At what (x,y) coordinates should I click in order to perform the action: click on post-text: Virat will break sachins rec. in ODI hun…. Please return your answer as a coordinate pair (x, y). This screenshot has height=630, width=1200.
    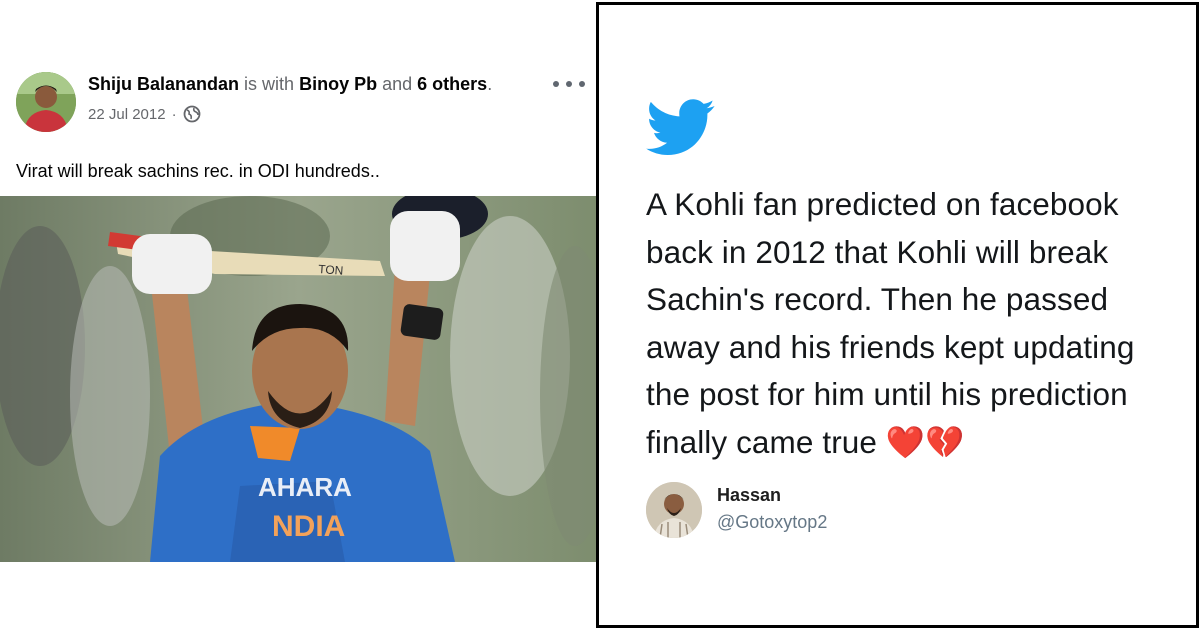
    Looking at the image, I should click on (198, 171).